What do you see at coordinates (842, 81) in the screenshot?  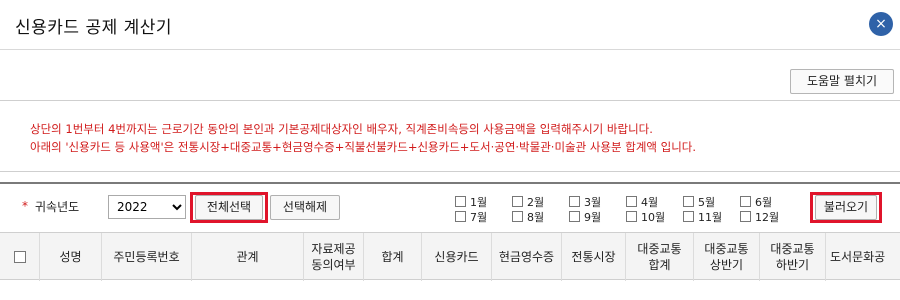 I see `help-toggle-button: 도움말 펼치기` at bounding box center [842, 81].